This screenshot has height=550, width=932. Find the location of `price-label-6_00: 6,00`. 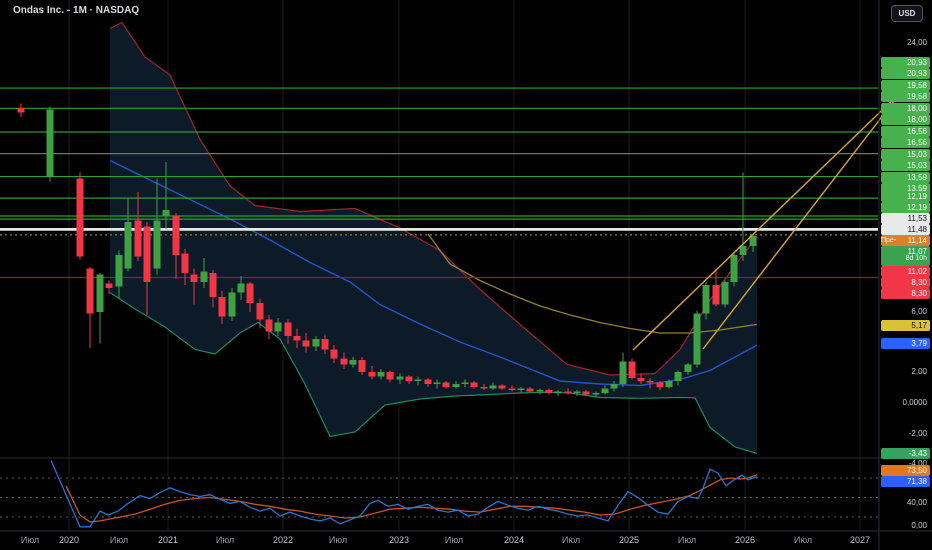

price-label-6_00: 6,00 is located at coordinates (919, 311).